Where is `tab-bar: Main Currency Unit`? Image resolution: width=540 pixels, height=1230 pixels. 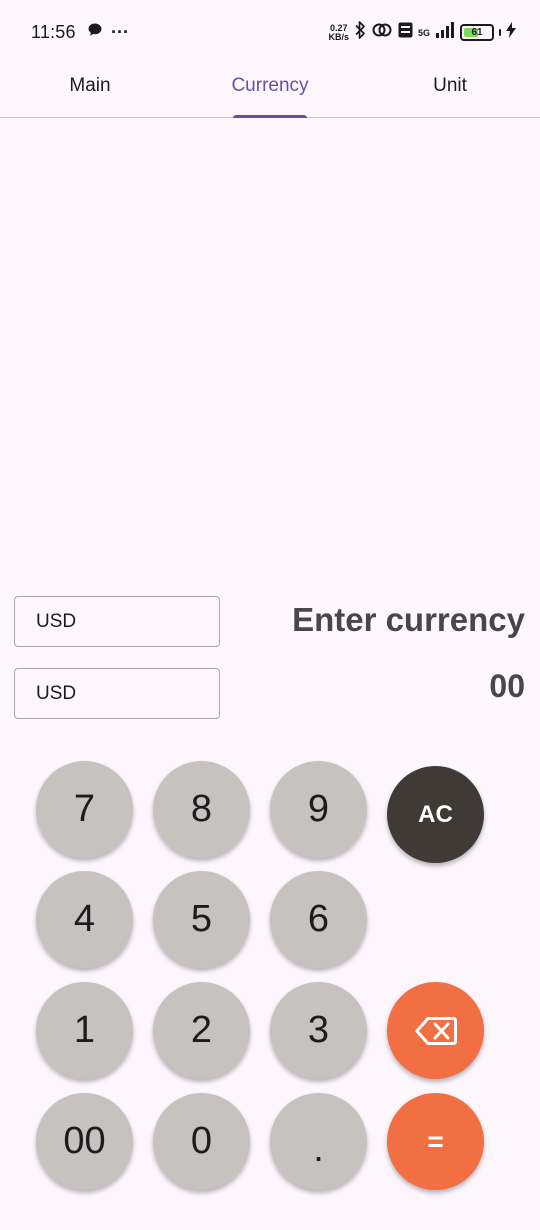
tab-bar: Main Currency Unit is located at coordinates (270, 90).